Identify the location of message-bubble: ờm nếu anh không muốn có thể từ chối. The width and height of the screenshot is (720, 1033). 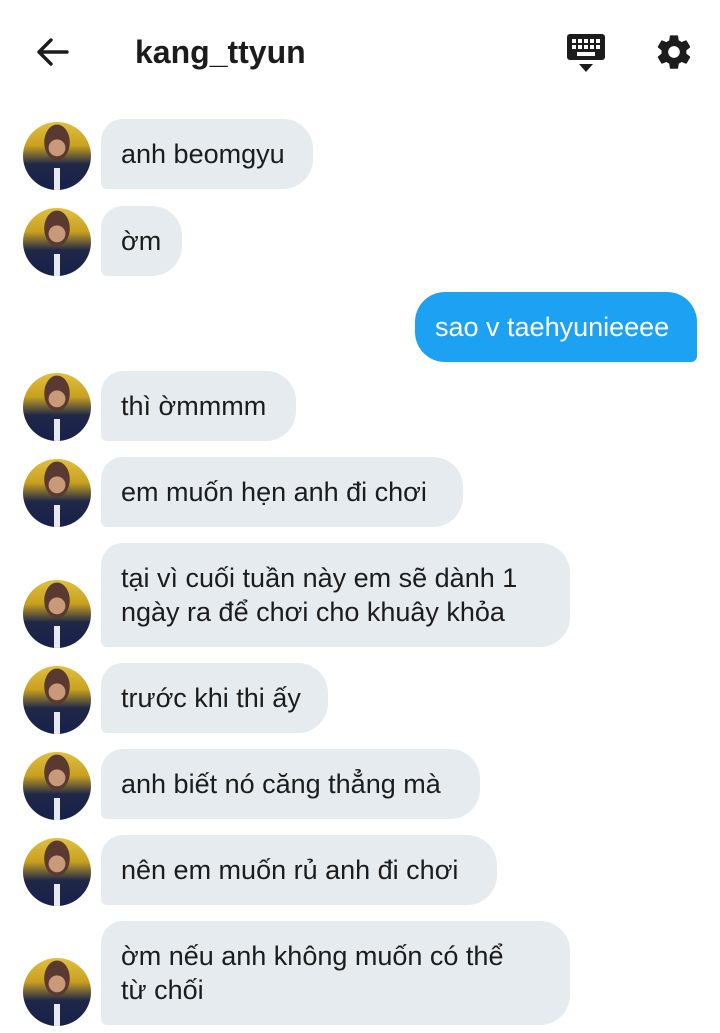
(335, 973).